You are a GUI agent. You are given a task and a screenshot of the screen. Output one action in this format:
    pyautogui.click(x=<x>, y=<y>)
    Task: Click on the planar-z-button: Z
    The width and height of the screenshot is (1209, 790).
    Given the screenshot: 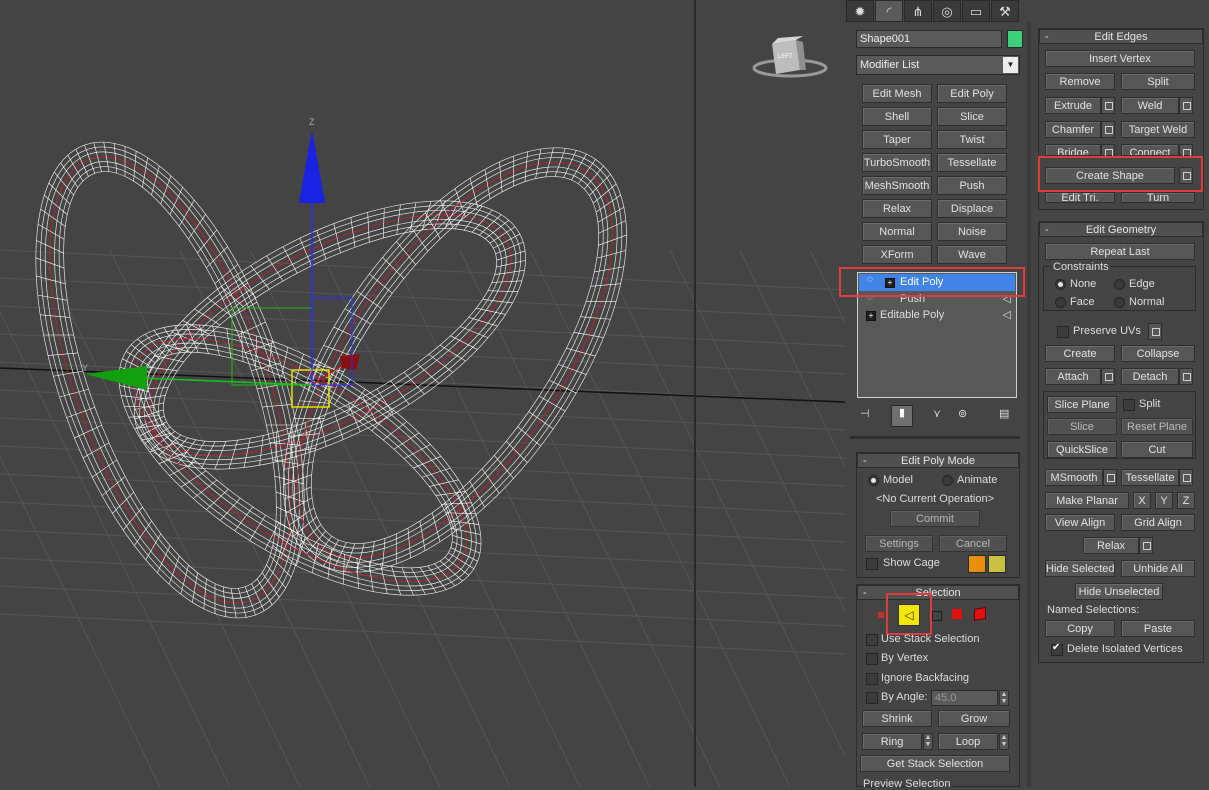 What is the action you would take?
    pyautogui.click(x=1186, y=500)
    